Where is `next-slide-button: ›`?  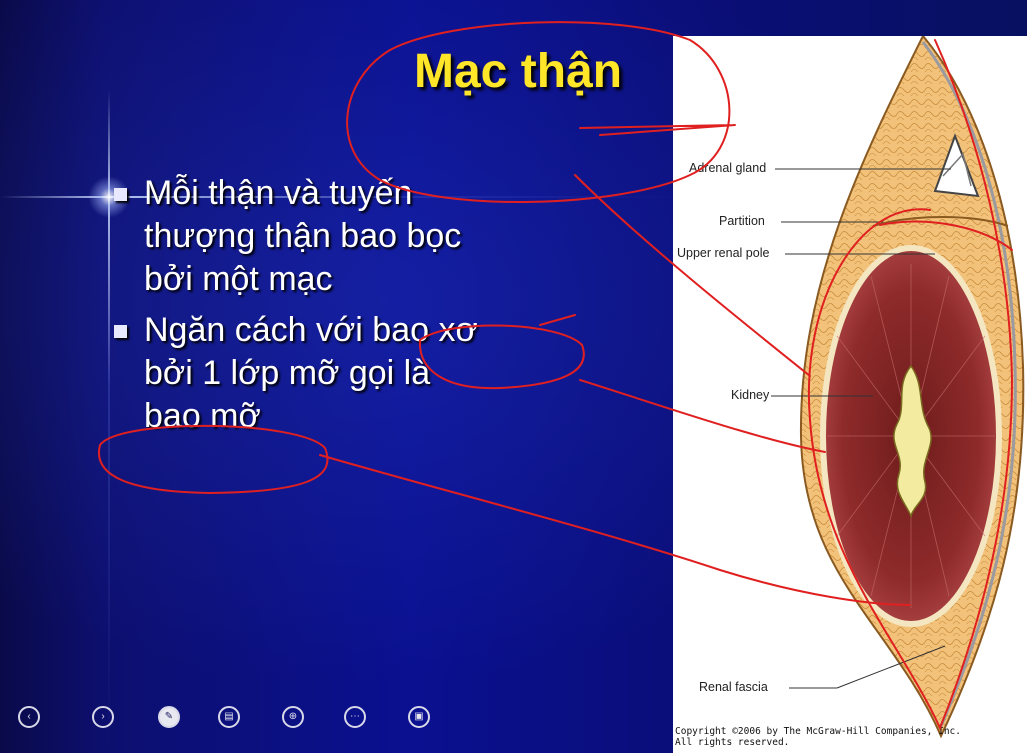
next-slide-button: › is located at coordinates (103, 717).